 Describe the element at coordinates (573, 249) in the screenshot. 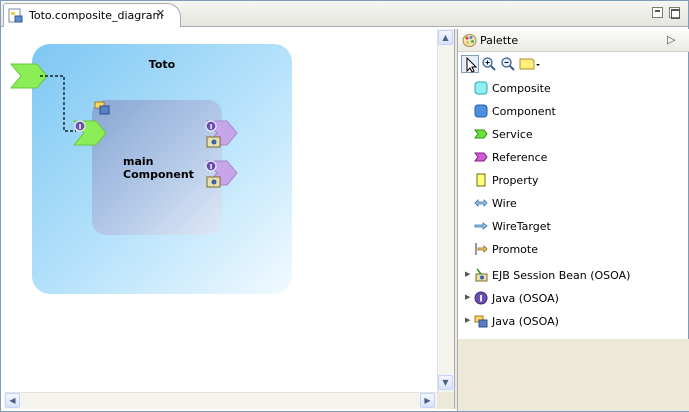

I see `palette-item-promote: Promote` at that location.